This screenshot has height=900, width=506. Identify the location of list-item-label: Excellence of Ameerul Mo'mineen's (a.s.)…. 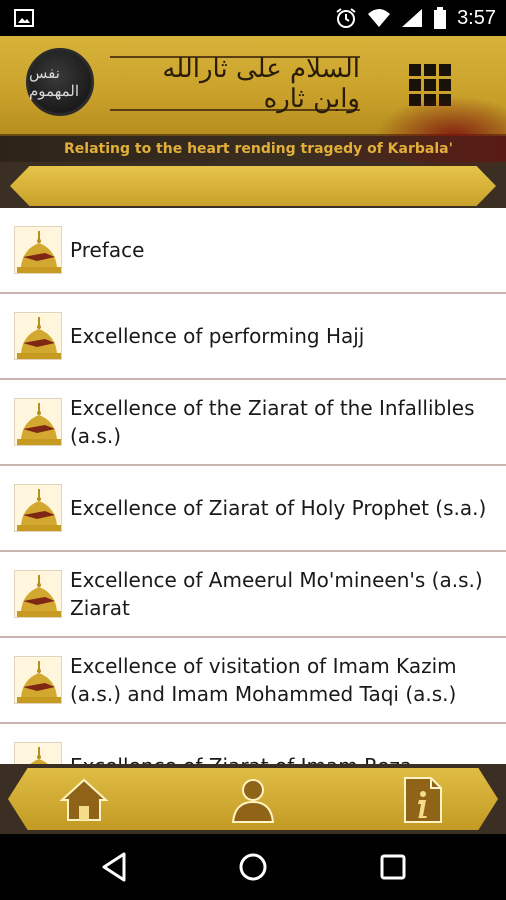
(276, 594).